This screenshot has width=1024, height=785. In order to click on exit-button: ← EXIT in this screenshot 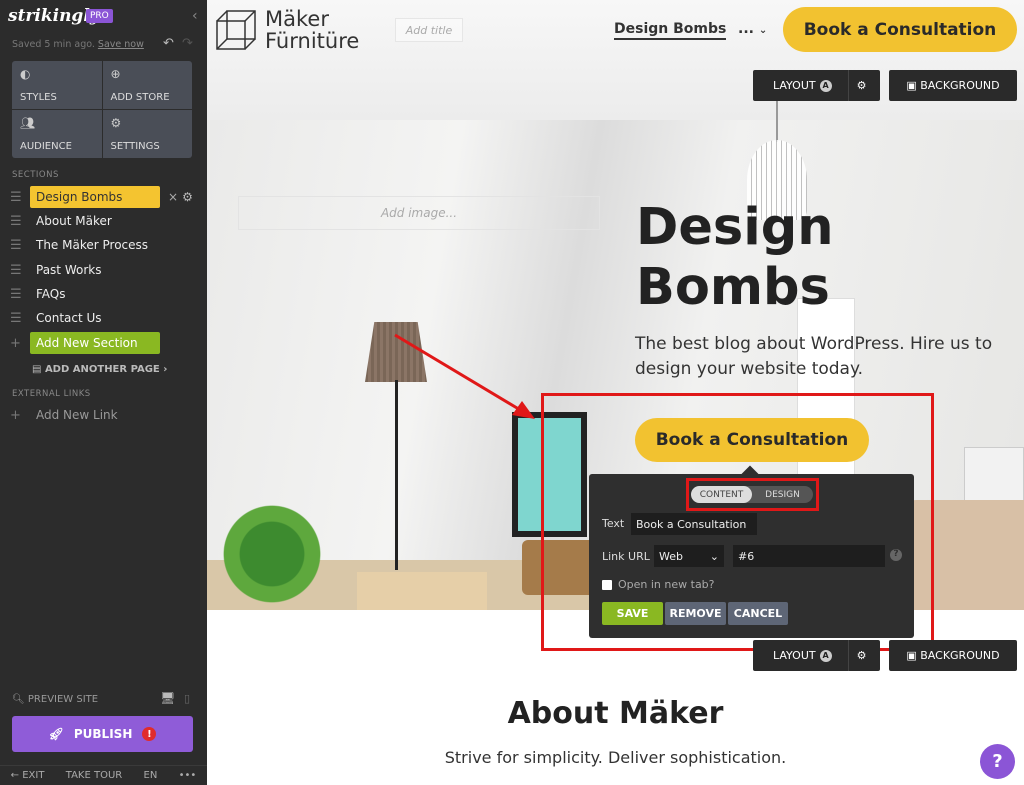, I will do `click(28, 775)`.